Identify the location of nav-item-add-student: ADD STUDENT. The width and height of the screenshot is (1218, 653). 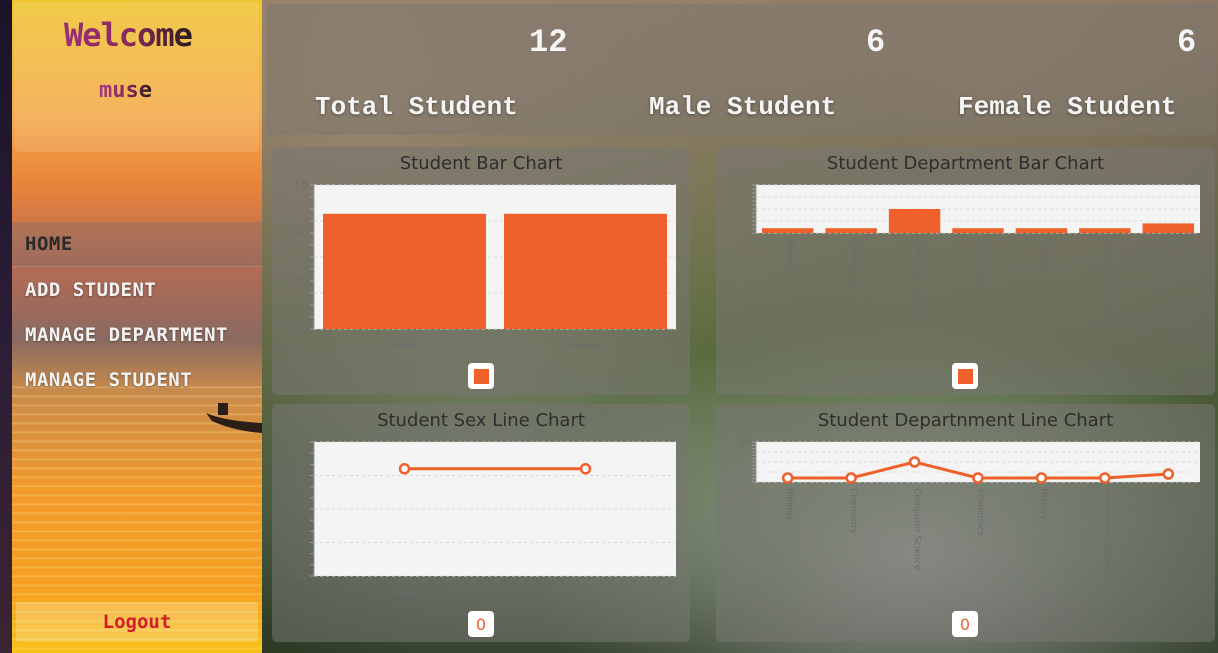
(137, 289).